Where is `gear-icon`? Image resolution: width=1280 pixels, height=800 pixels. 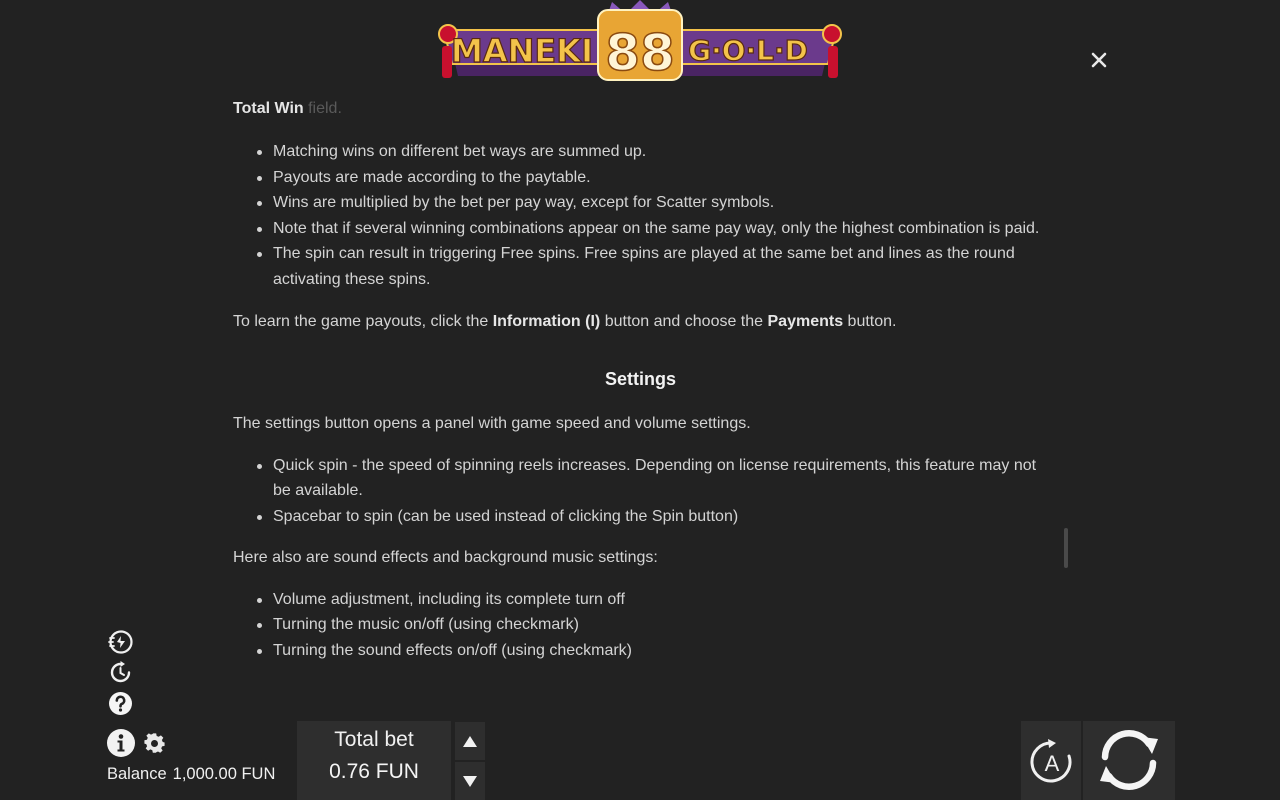
gear-icon is located at coordinates (154, 743).